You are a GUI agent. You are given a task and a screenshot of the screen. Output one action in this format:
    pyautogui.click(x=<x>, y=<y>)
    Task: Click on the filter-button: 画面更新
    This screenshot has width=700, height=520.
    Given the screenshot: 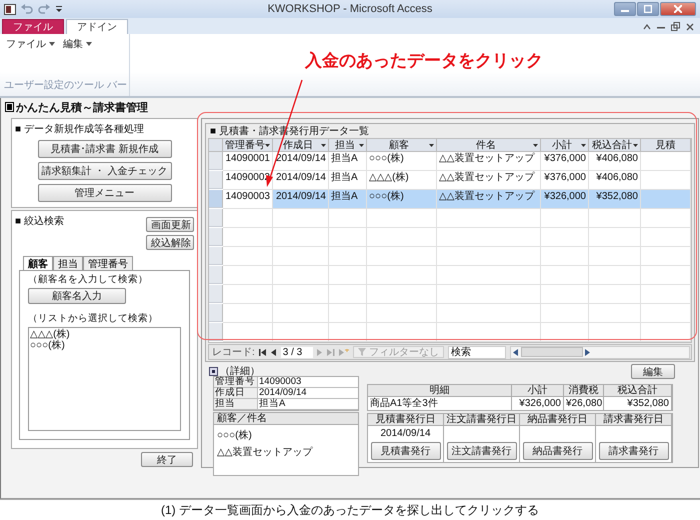 What is the action you would take?
    pyautogui.click(x=170, y=224)
    